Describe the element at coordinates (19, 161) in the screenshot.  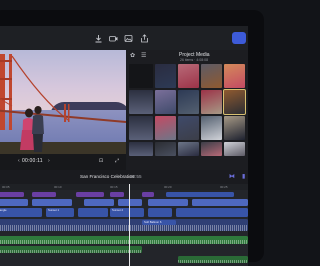
I see `timecode-back-icon: ‹` at that location.